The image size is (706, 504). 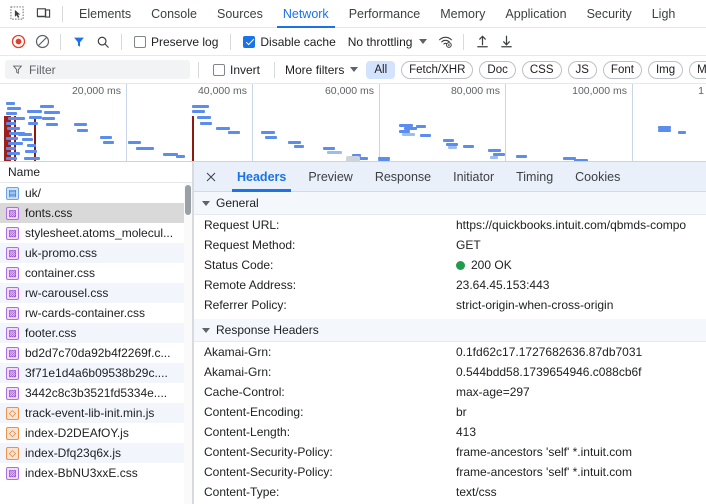 What do you see at coordinates (244, 392) in the screenshot?
I see `header-key: Cache-Control:` at bounding box center [244, 392].